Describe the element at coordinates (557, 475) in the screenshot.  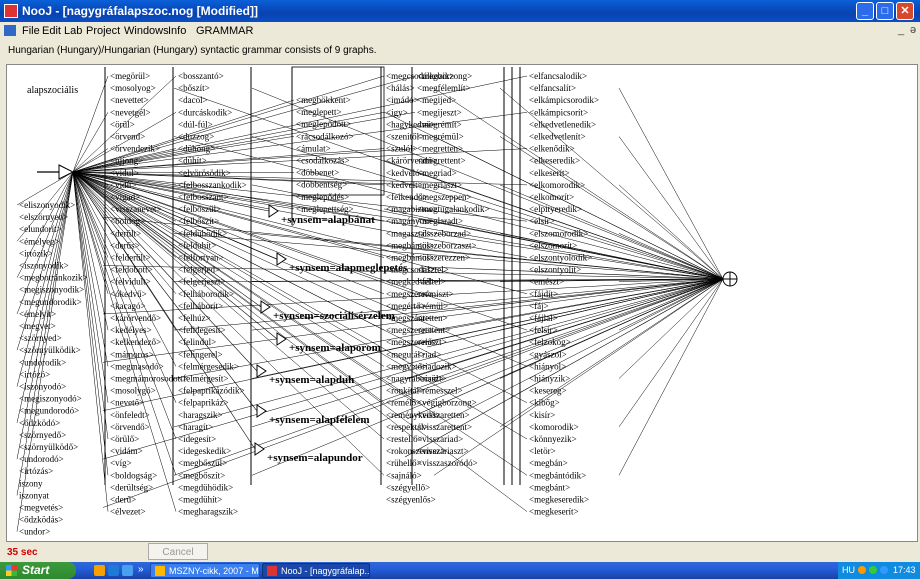
I see `graph-term: <megbántódik>` at that location.